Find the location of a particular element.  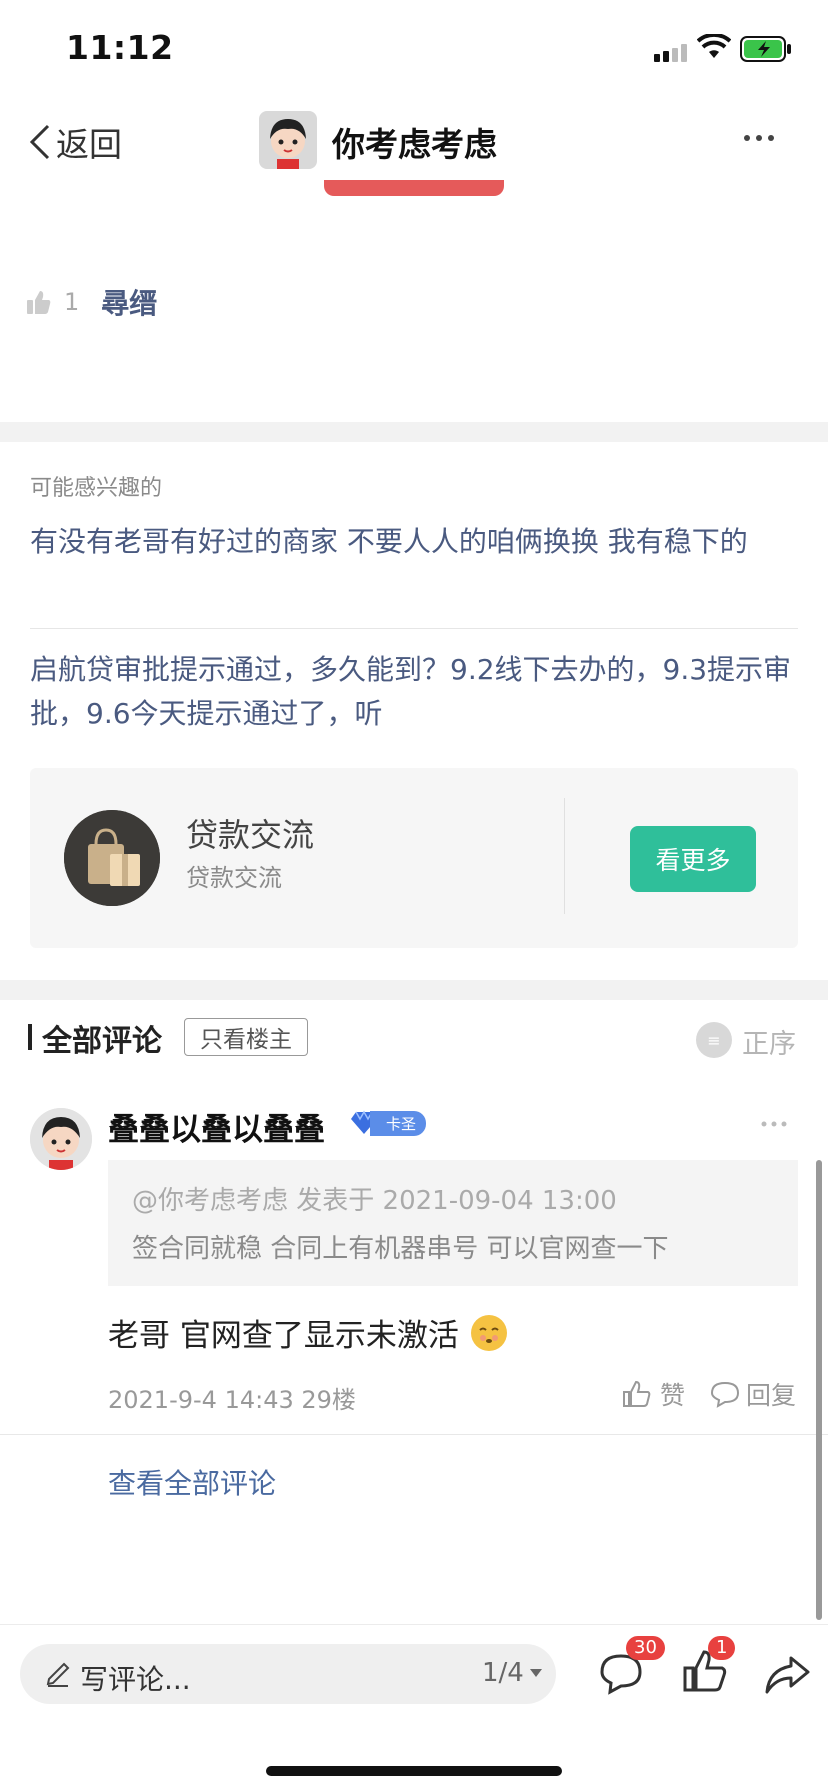

like-row: 1 尋缙 is located at coordinates (91, 302).